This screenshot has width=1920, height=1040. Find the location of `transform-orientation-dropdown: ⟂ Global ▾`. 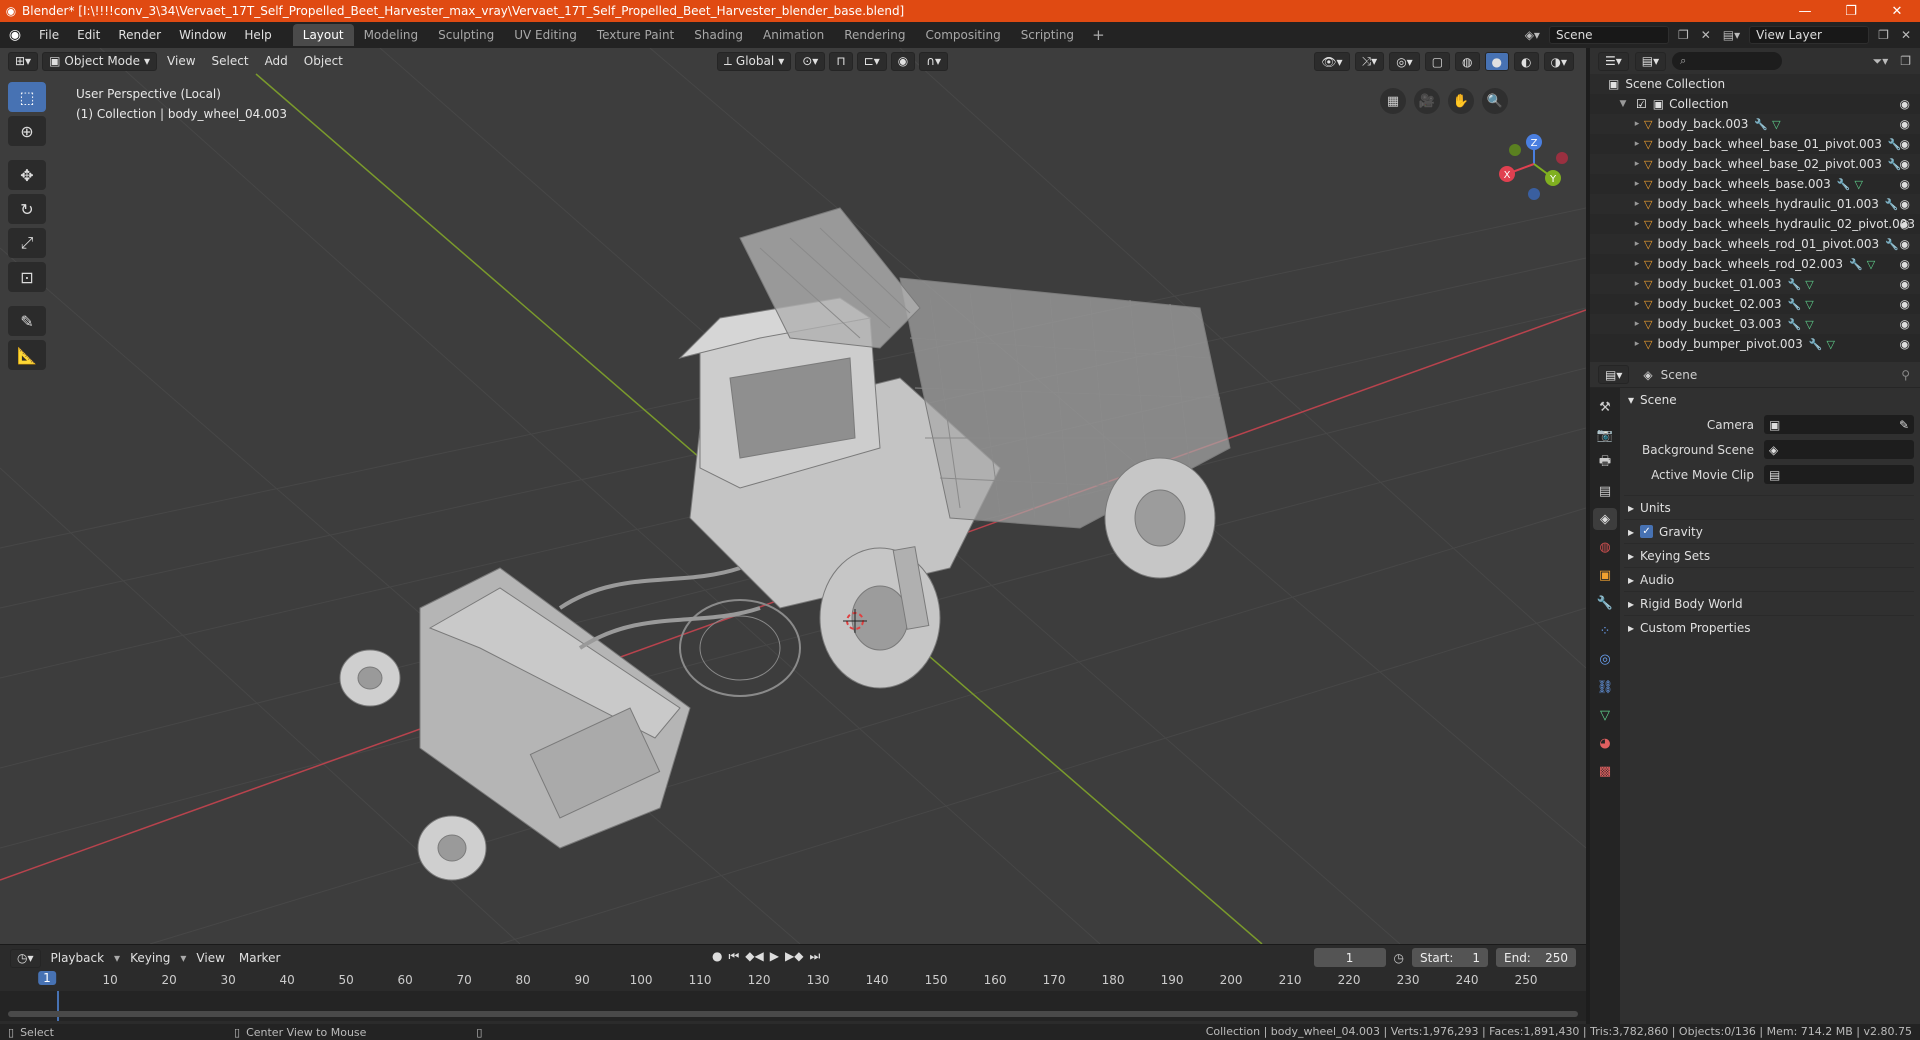

transform-orientation-dropdown: ⟂ Global ▾ is located at coordinates (754, 61).